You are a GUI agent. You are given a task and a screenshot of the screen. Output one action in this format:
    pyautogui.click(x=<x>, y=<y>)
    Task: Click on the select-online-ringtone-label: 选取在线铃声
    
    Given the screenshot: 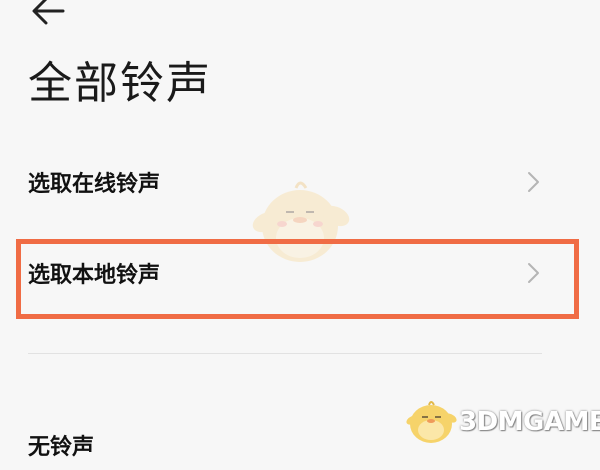 What is the action you would take?
    pyautogui.click(x=94, y=184)
    